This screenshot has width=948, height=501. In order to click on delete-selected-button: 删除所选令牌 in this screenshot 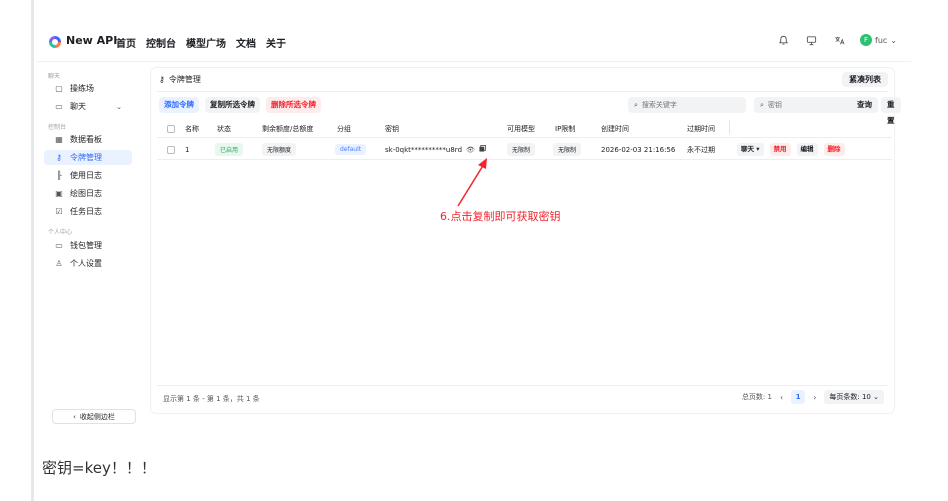, I will do `click(293, 105)`.